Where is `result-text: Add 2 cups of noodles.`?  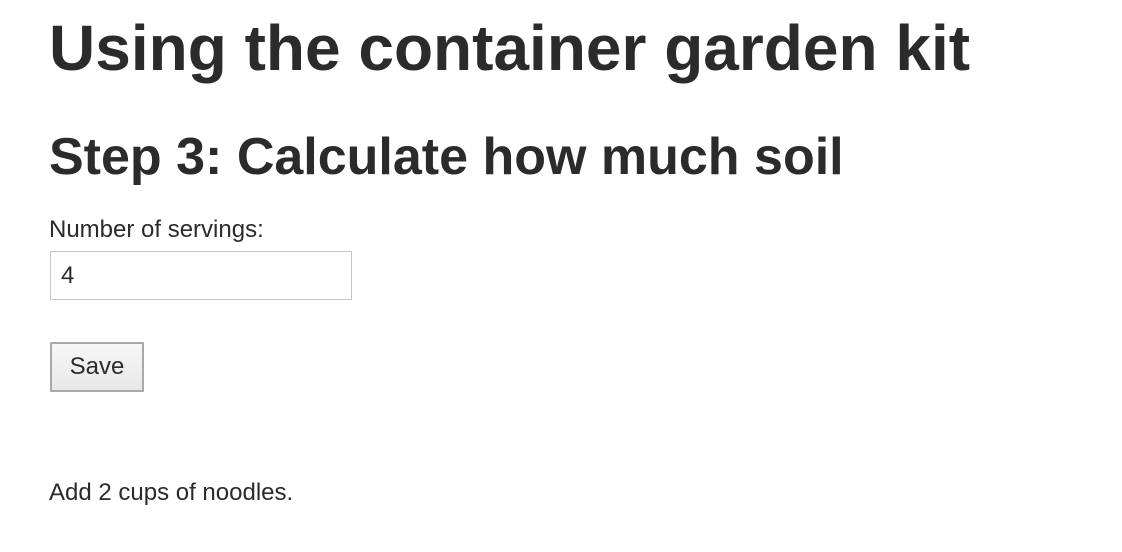
result-text: Add 2 cups of noodles. is located at coordinates (171, 492).